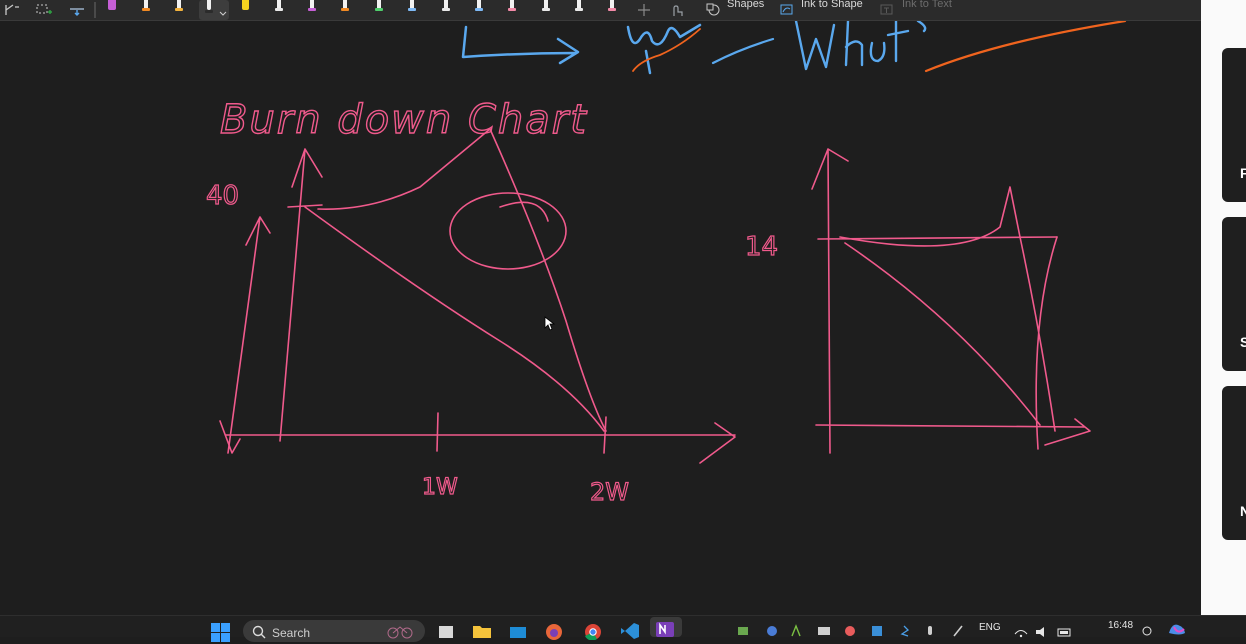 This screenshot has height=644, width=1246. I want to click on right-burn-line, so click(942, 334).